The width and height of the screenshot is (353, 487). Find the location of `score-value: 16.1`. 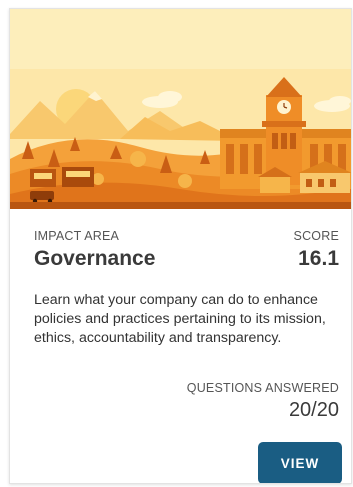

score-value: 16.1 is located at coordinates (318, 258).